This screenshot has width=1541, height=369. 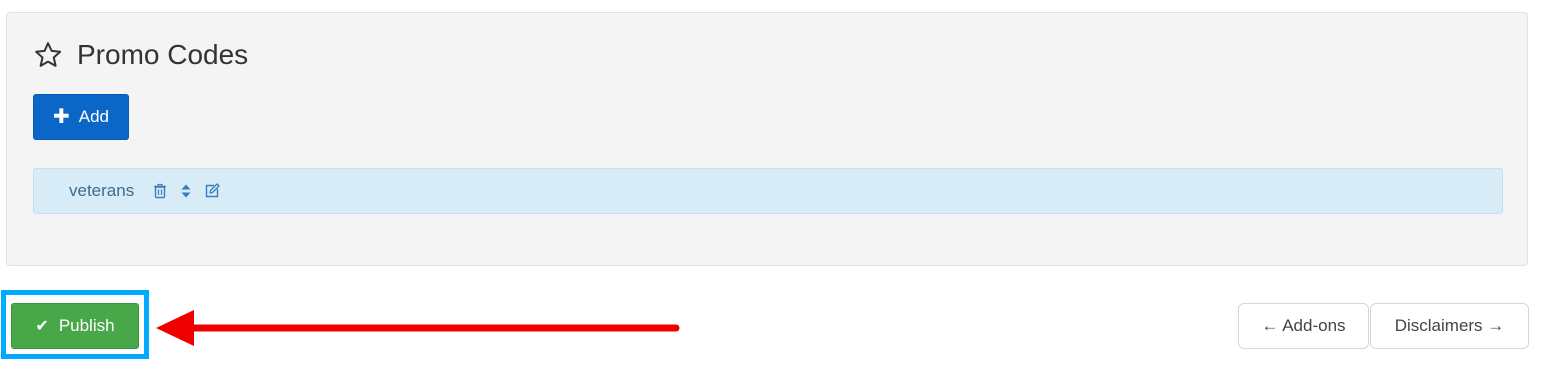 I want to click on next-step-button: Disclaimers →, so click(x=1449, y=326).